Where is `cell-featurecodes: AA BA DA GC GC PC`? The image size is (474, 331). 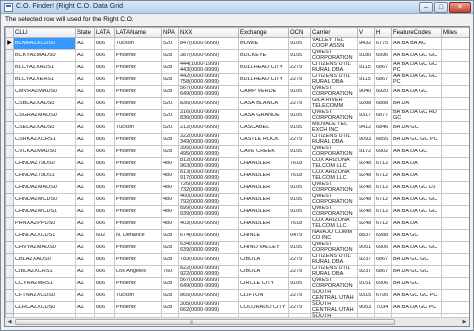
cell-featurecodes: AA BA DA GC GC PC is located at coordinates (416, 79).